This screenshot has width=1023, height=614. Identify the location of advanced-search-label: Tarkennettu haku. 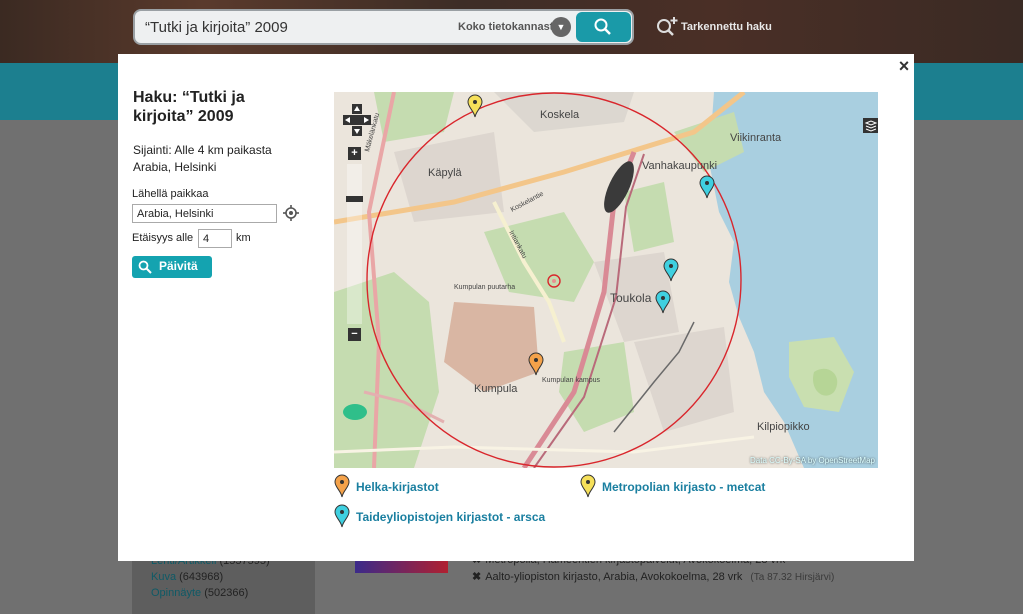
(726, 26).